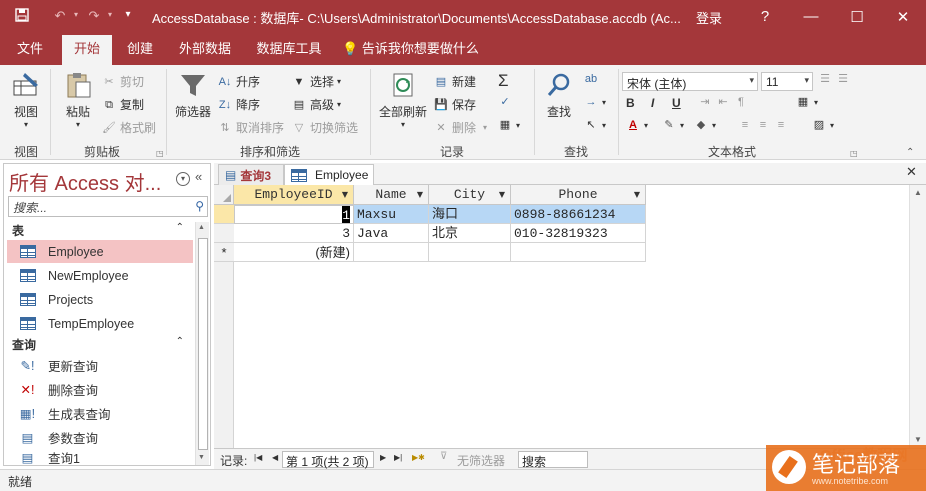 This screenshot has width=926, height=491. I want to click on toggle-filter-button: ▽ 切换筛选, so click(325, 127).